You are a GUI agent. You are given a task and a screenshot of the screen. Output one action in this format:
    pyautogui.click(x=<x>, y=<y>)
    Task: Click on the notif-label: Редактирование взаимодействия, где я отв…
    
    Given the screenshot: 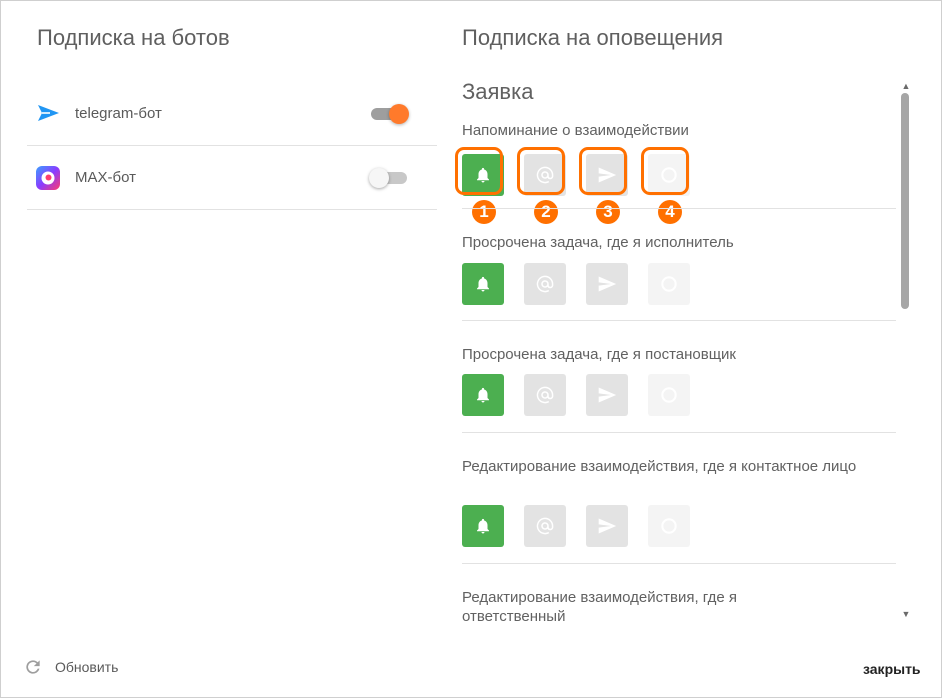 What is the action you would take?
    pyautogui.click(x=599, y=607)
    